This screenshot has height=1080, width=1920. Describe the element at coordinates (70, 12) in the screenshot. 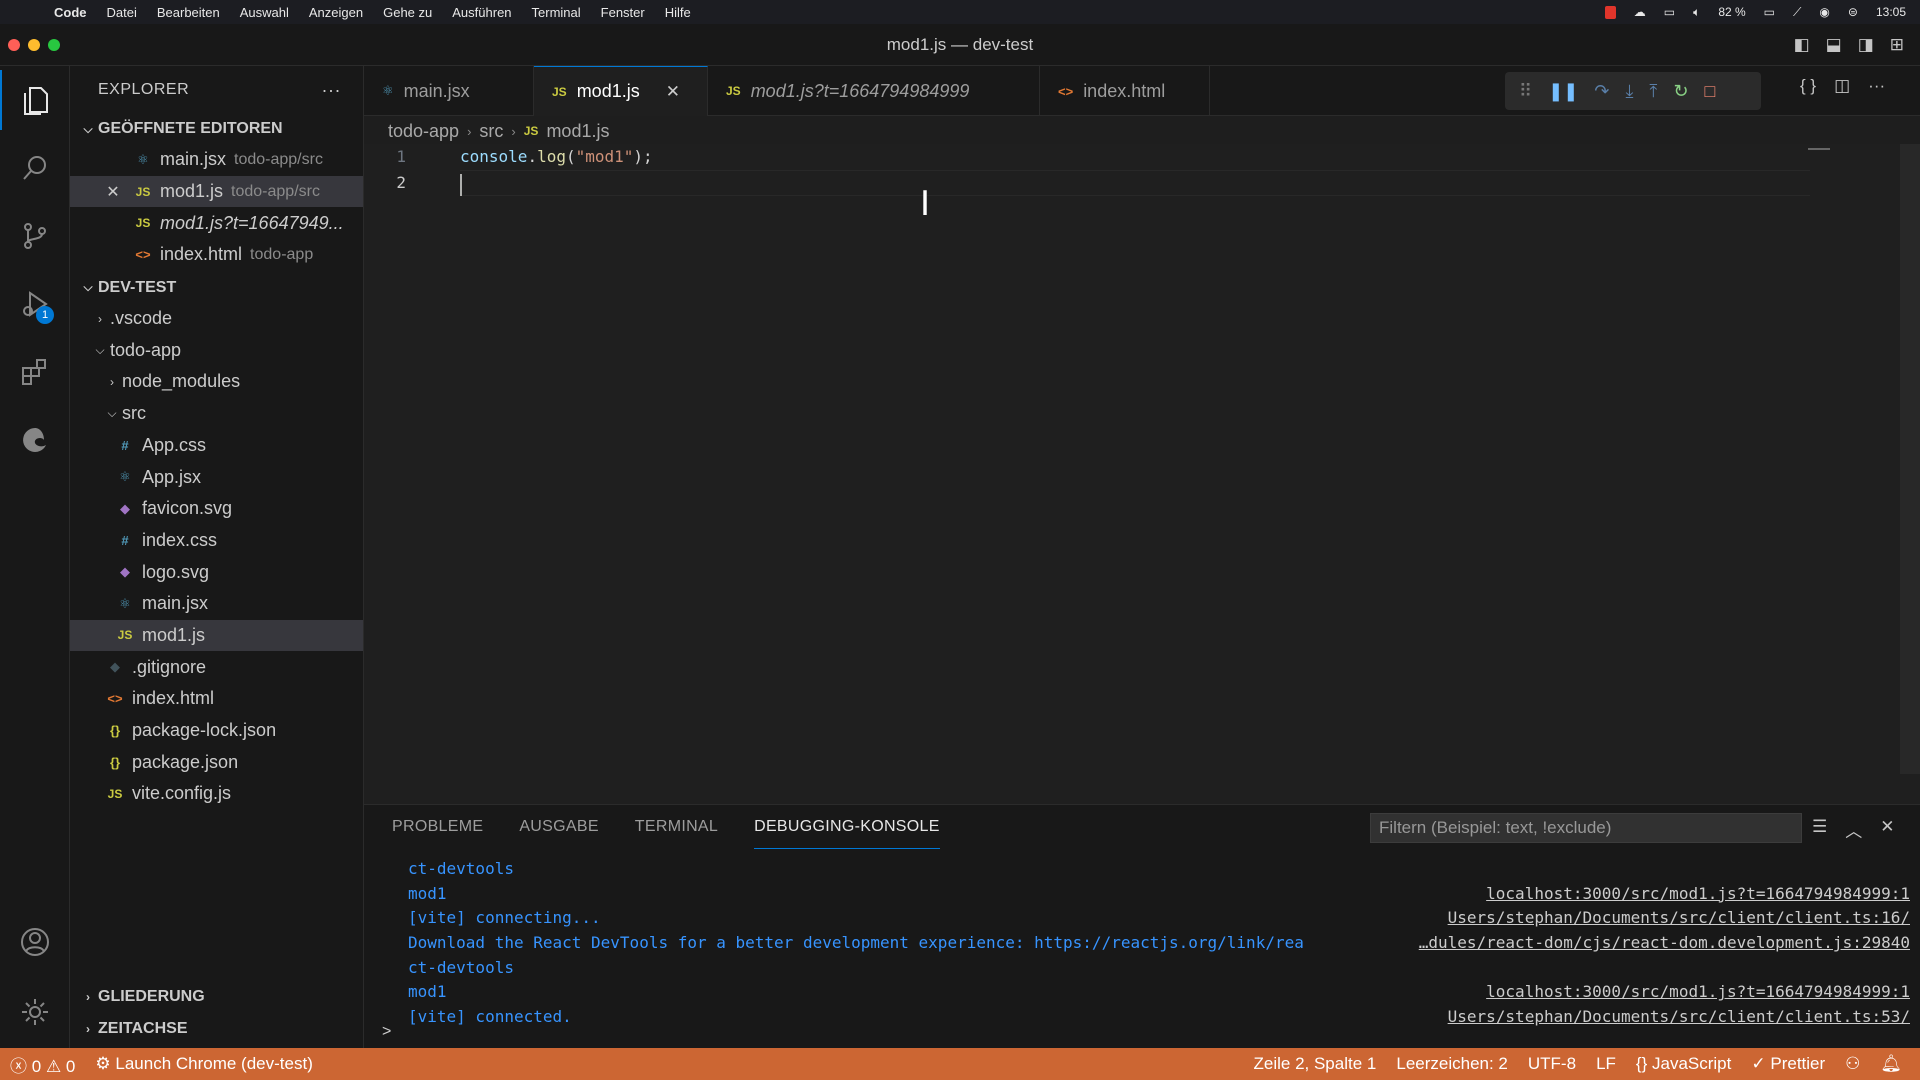

I see `menu-app-code: Code` at that location.